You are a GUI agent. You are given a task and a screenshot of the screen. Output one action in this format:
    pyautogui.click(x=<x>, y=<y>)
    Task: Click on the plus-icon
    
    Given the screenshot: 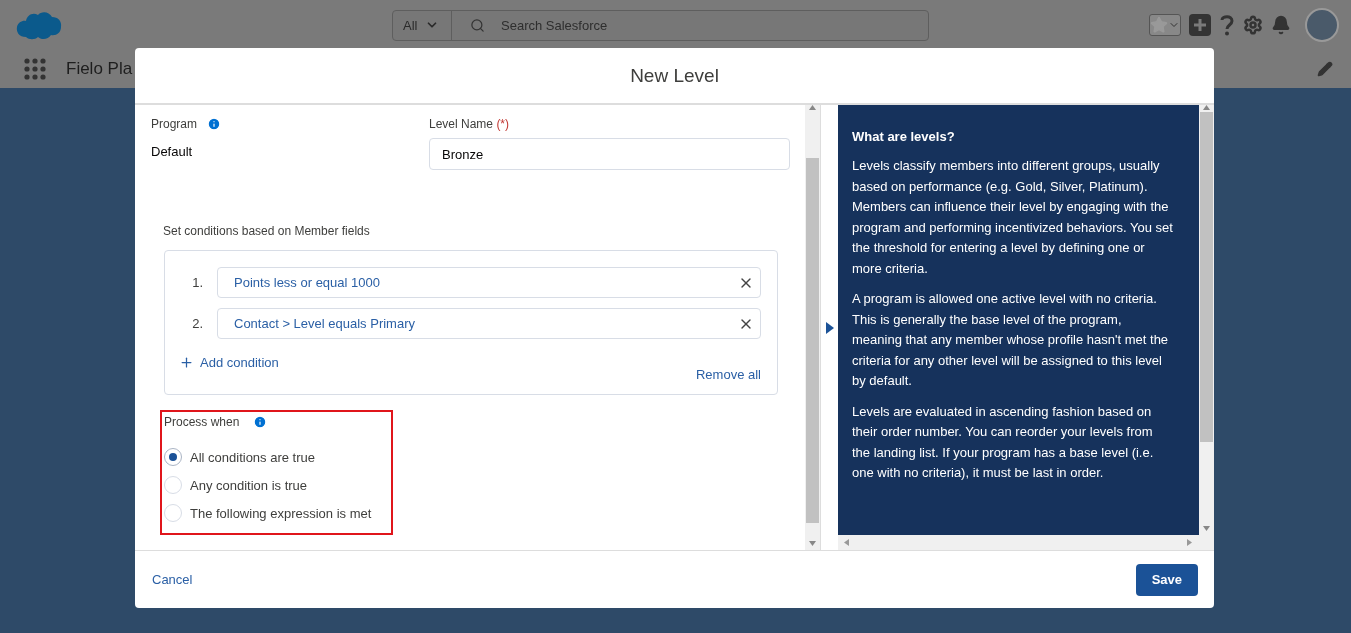 What is the action you would take?
    pyautogui.click(x=186, y=362)
    